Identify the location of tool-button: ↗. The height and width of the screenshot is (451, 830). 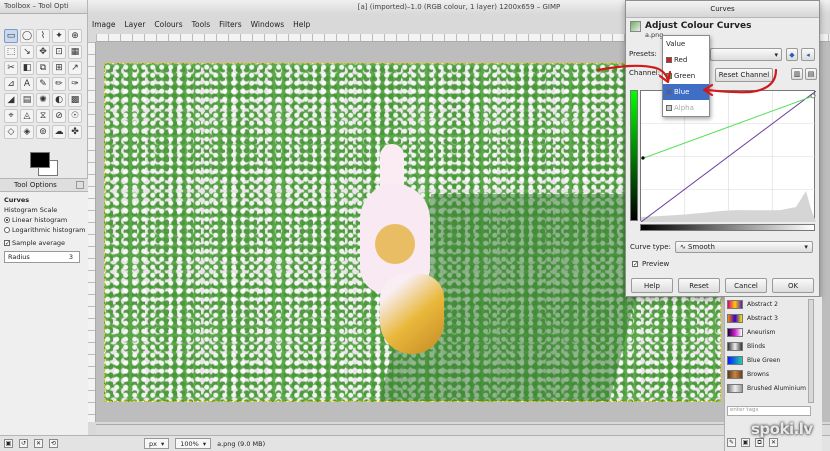
(75, 68).